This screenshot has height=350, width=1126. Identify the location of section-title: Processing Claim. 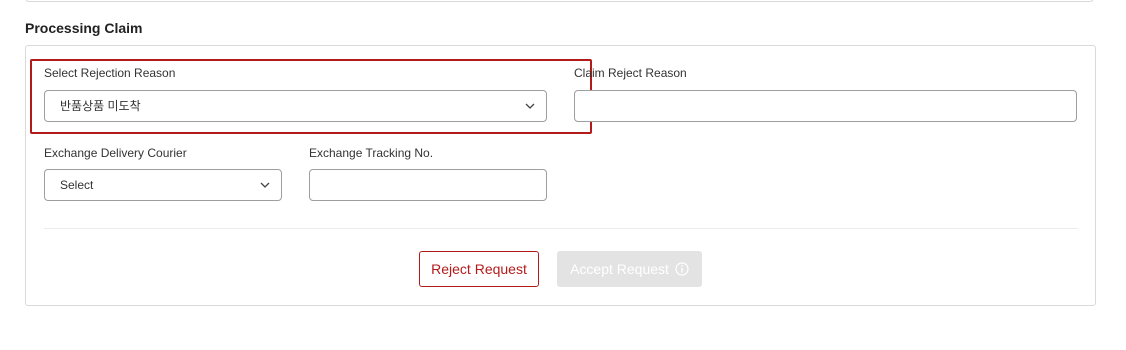
(84, 28).